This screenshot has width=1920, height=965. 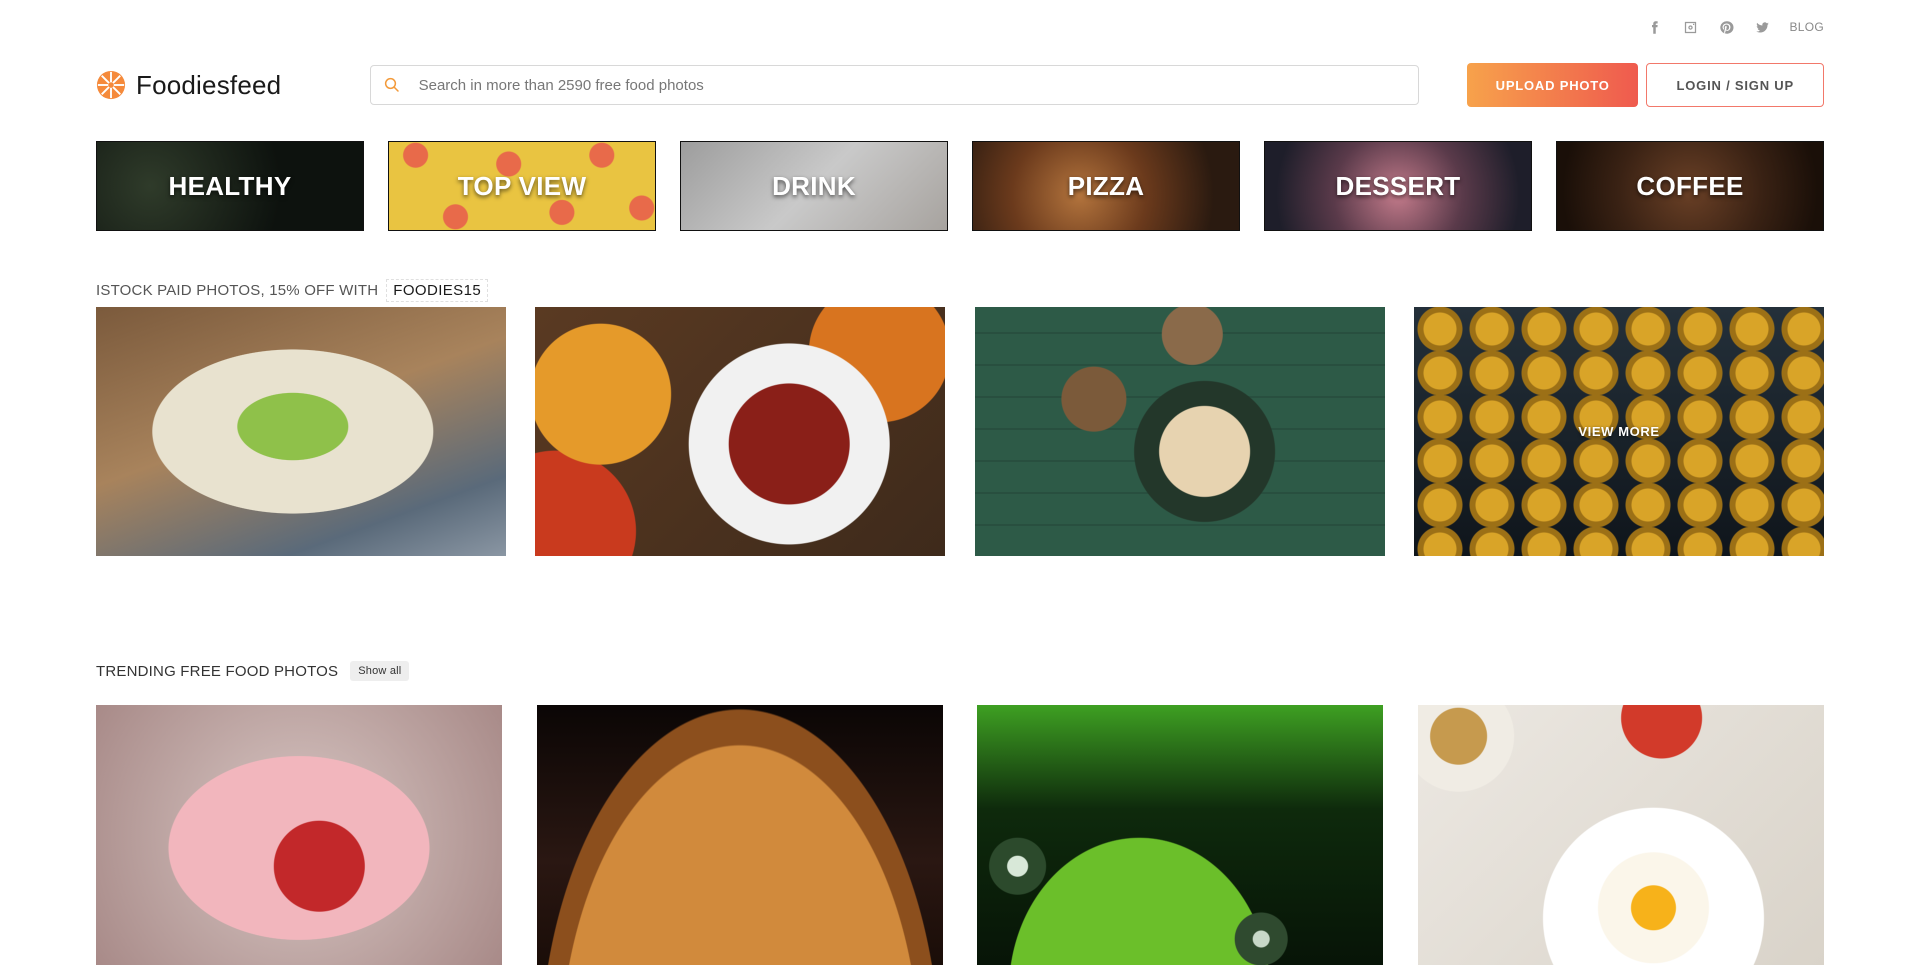 I want to click on photo-egg-tarts: VIEW MORE, so click(x=1618, y=431).